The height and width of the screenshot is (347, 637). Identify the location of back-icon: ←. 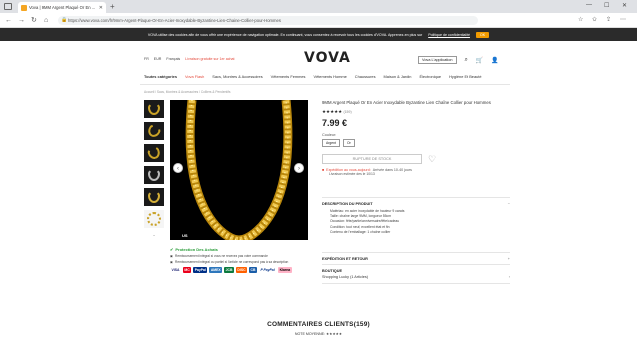
(8, 20).